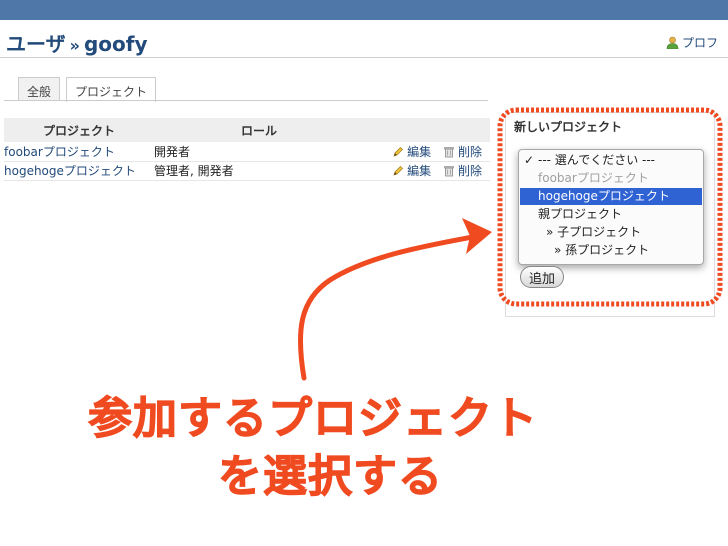  I want to click on dropdown-option: » 孫プロジェクト, so click(611, 250).